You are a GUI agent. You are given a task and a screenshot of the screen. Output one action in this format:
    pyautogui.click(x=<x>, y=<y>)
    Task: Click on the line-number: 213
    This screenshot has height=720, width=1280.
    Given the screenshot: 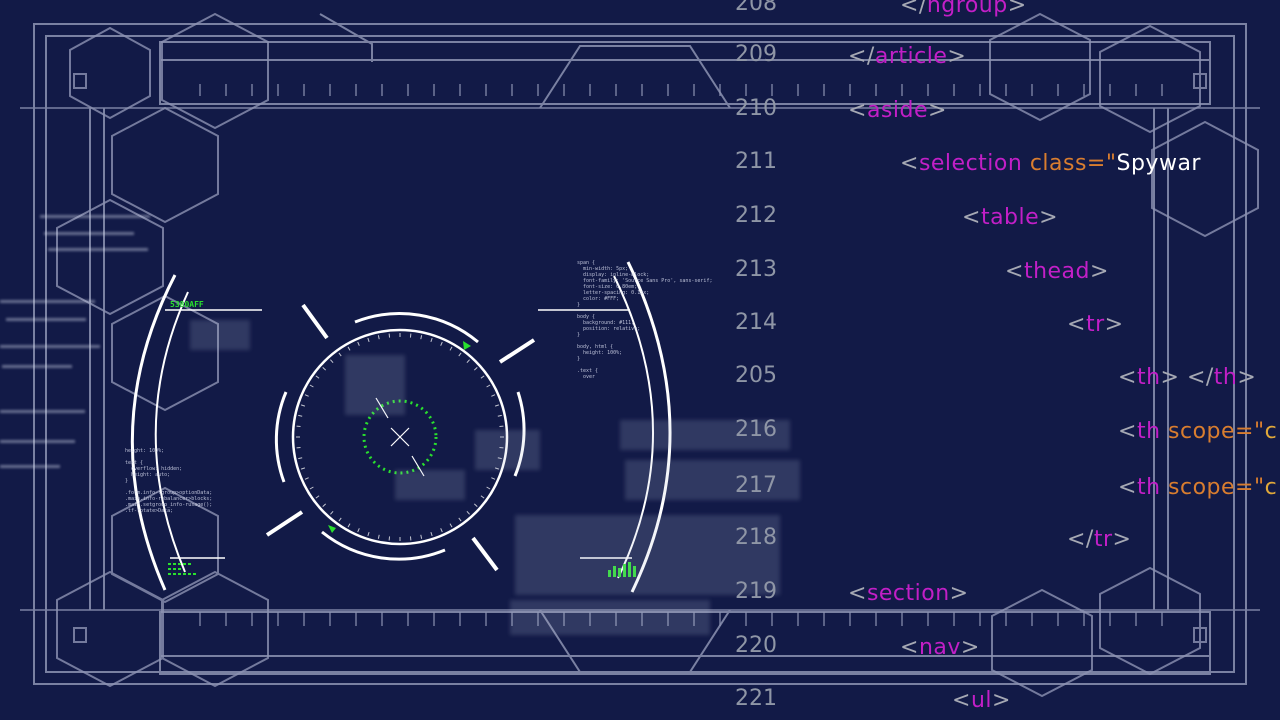 What is the action you would take?
    pyautogui.click(x=756, y=269)
    